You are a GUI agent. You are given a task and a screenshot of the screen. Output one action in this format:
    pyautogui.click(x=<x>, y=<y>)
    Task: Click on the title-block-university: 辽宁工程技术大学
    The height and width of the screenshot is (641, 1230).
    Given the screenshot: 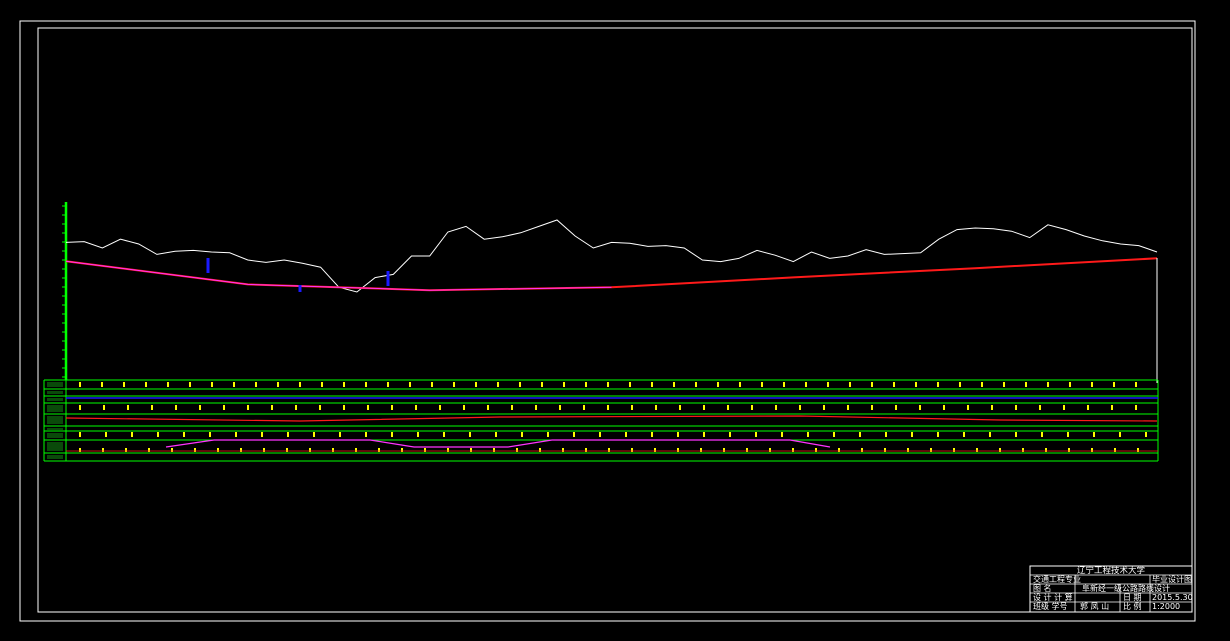 What is the action you would take?
    pyautogui.click(x=1111, y=570)
    